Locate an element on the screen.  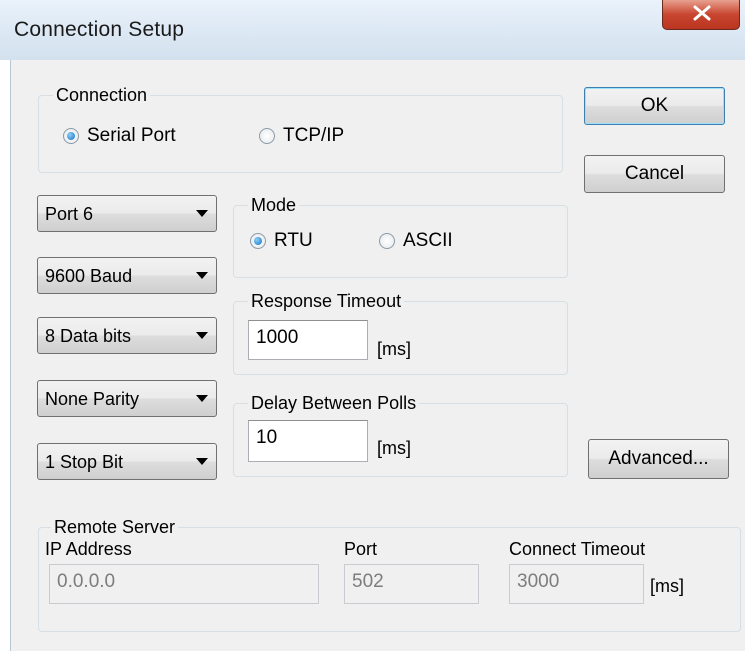
stop-bits-select-value: 1 Stop Bit is located at coordinates (84, 462).